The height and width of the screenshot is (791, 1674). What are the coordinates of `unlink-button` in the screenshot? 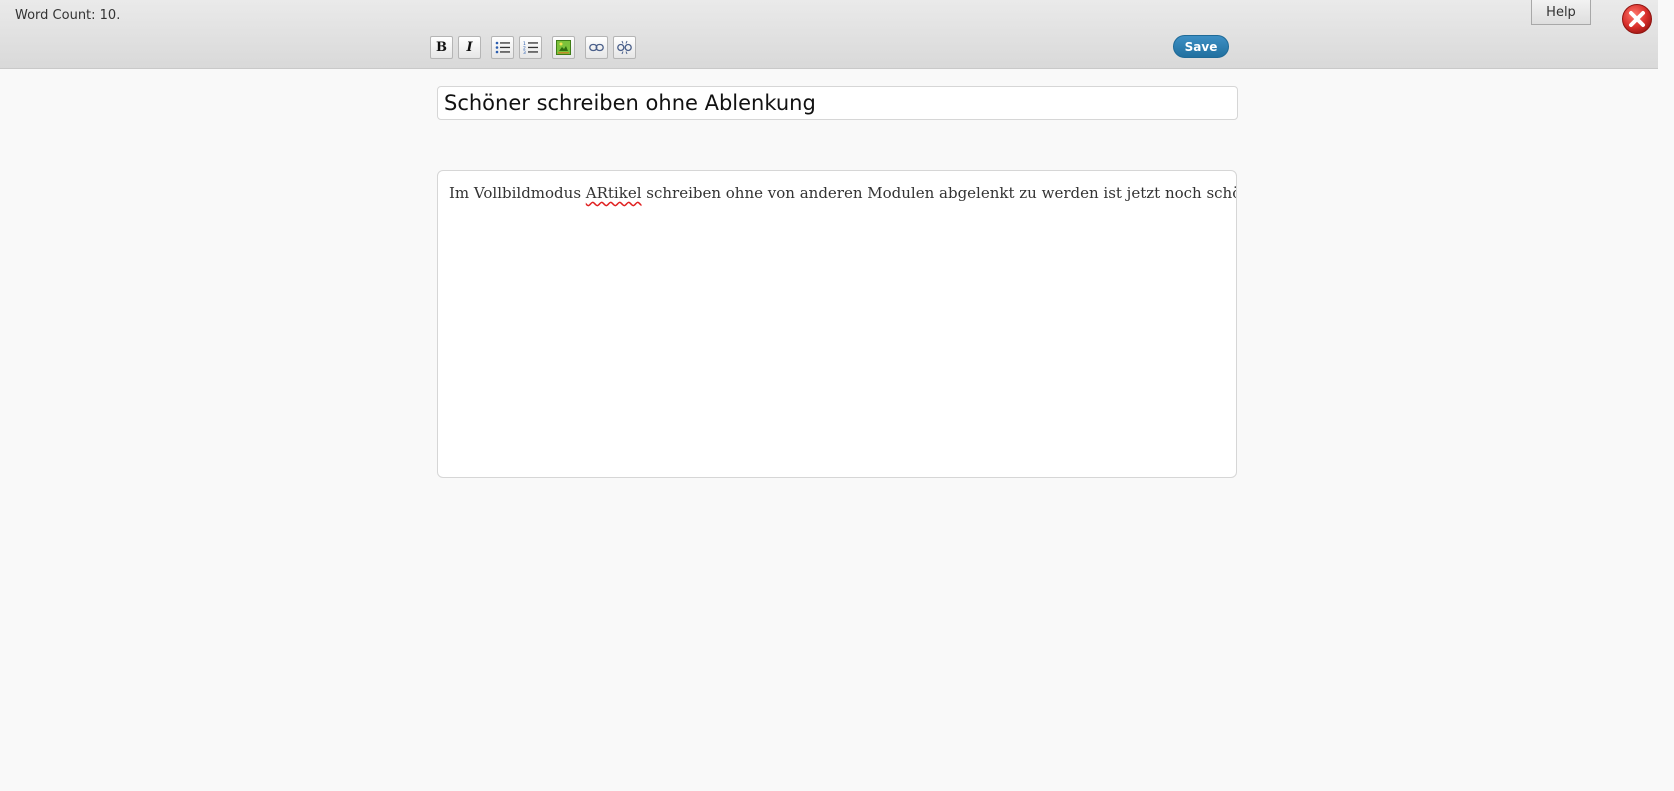 It's located at (624, 47).